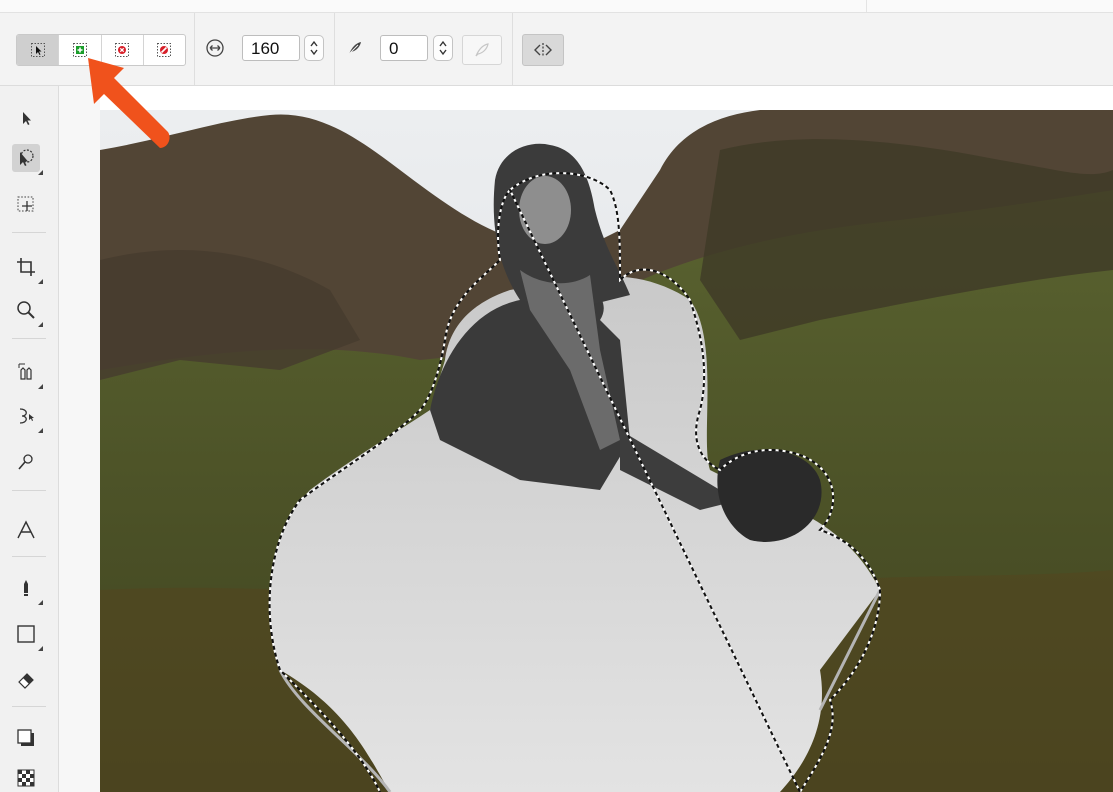 The height and width of the screenshot is (792, 1113). I want to click on eyedropper-tool, so click(27, 373).